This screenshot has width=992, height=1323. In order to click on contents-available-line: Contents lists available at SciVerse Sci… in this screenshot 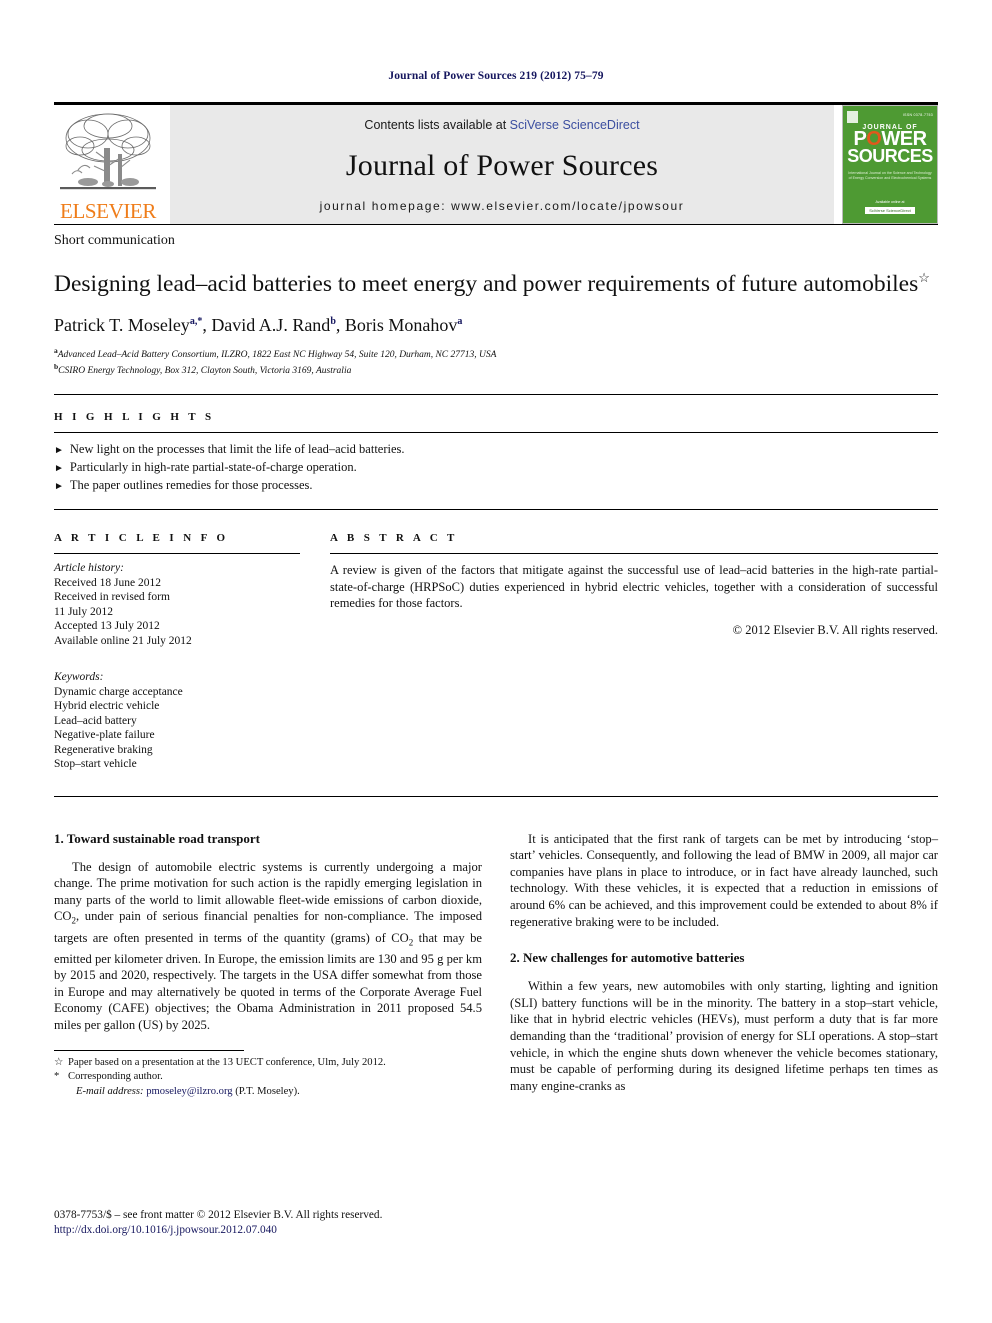, I will do `click(501, 125)`.